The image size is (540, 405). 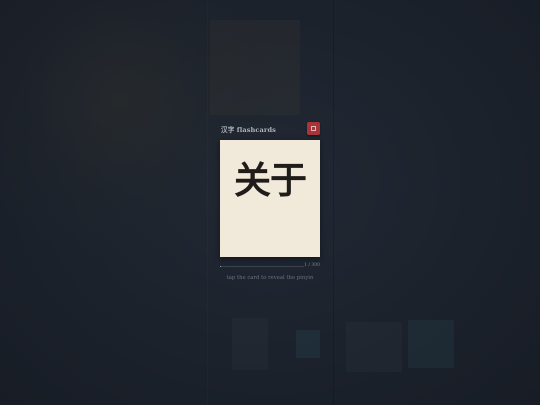 I want to click on deck-icon, so click(x=313, y=128).